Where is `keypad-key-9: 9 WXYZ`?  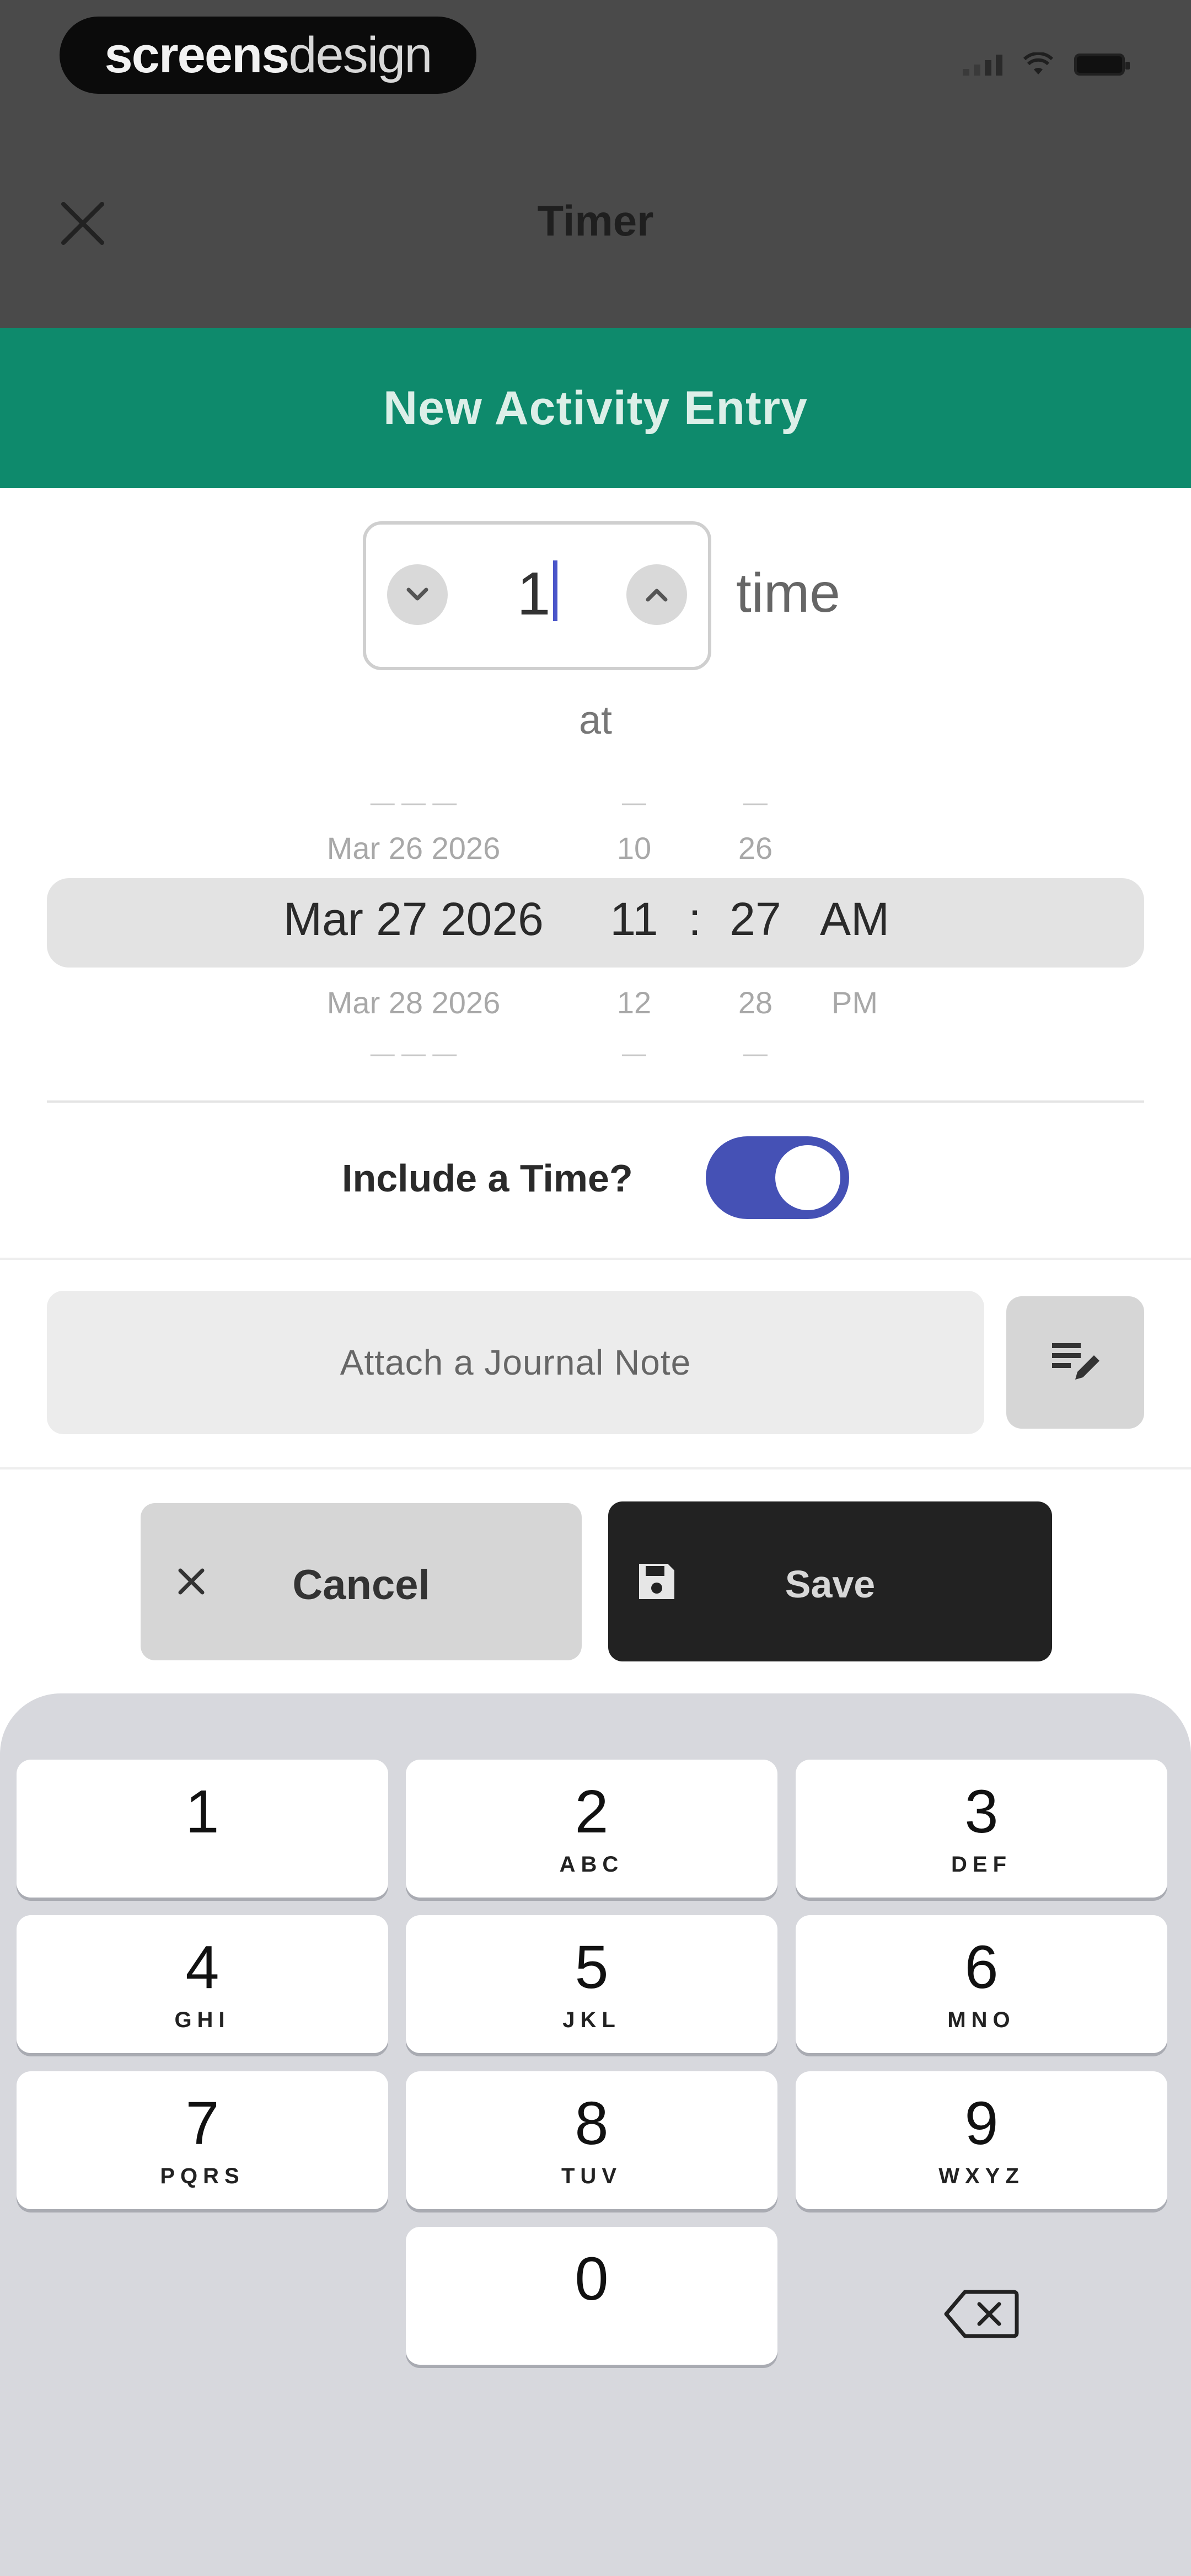
keypad-key-9: 9 WXYZ is located at coordinates (982, 2140).